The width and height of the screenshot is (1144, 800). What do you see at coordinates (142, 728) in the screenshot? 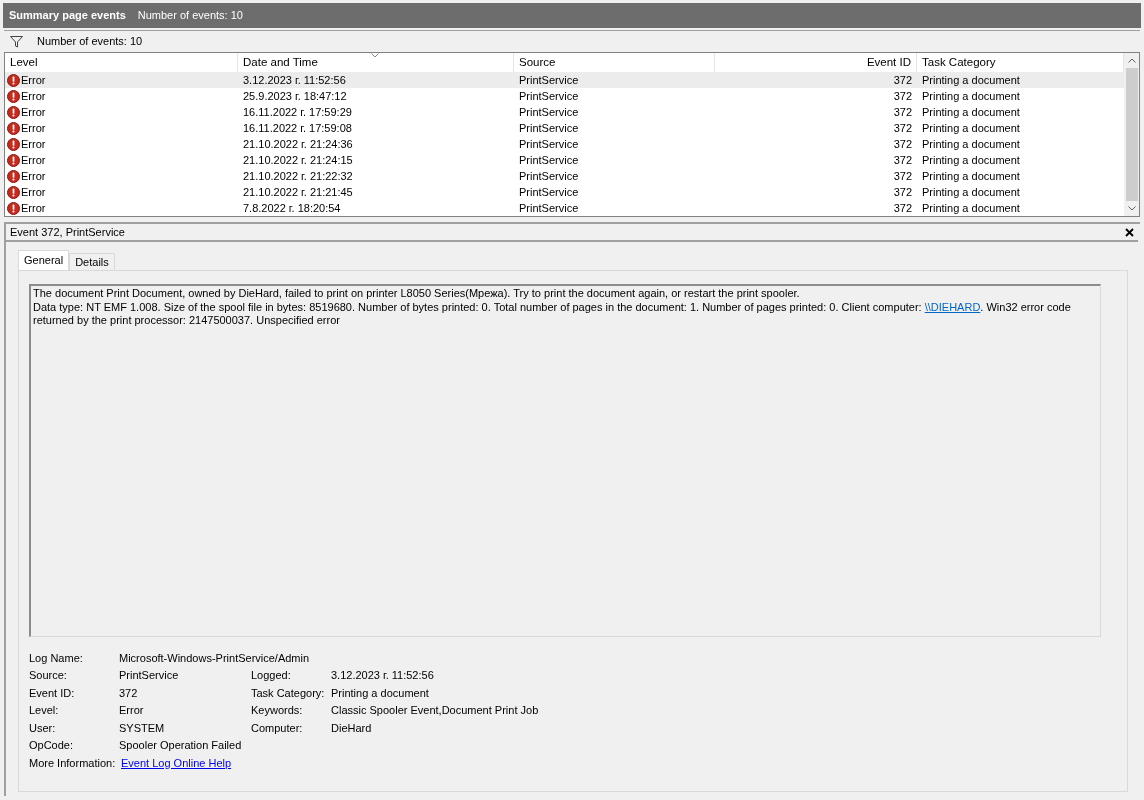
I see `field-value: SYSTEM` at bounding box center [142, 728].